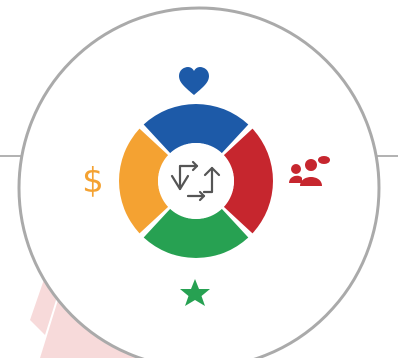 The image size is (398, 358). I want to click on dollar-icon: $, so click(93, 181).